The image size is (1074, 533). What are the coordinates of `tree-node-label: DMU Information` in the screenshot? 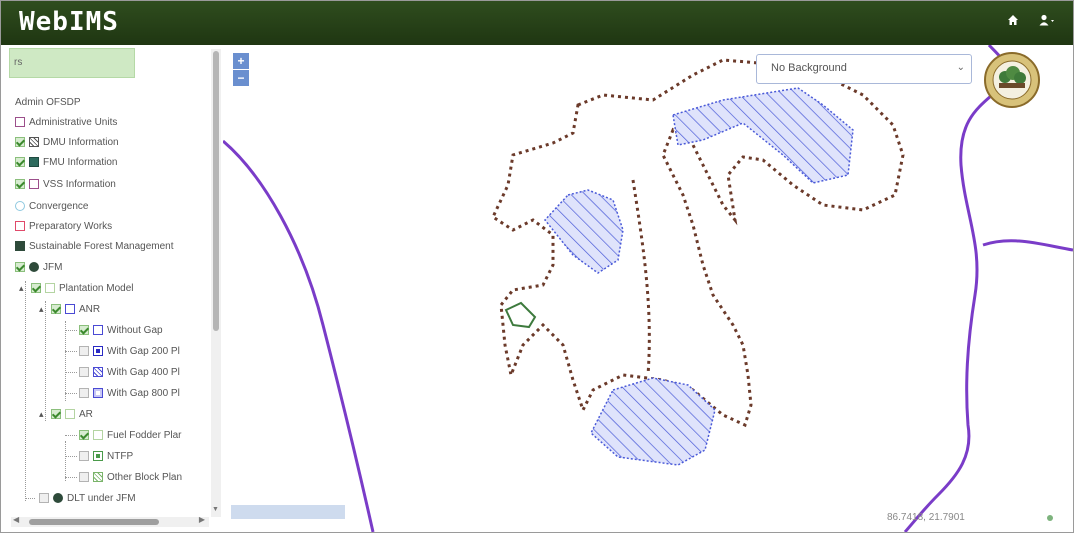 It's located at (81, 142).